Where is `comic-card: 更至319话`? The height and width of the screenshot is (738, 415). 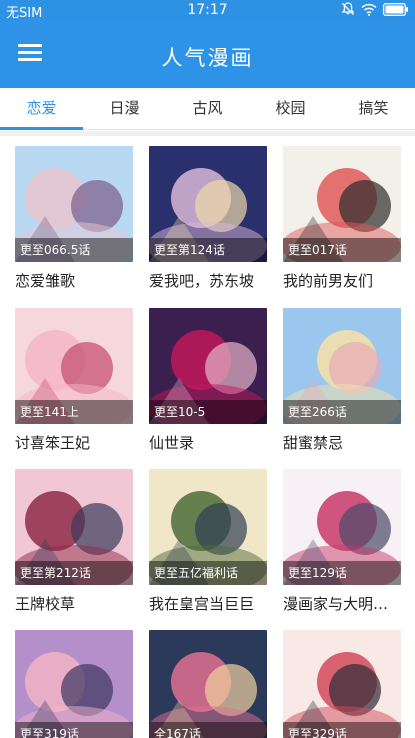 comic-card: 更至319话 is located at coordinates (74, 684).